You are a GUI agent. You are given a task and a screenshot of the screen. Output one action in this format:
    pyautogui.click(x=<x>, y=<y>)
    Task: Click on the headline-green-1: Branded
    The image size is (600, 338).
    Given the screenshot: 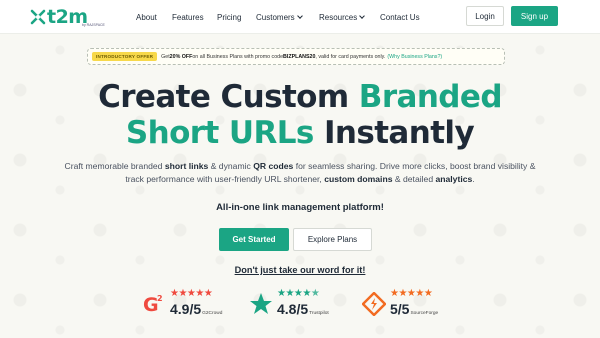 What is the action you would take?
    pyautogui.click(x=430, y=97)
    